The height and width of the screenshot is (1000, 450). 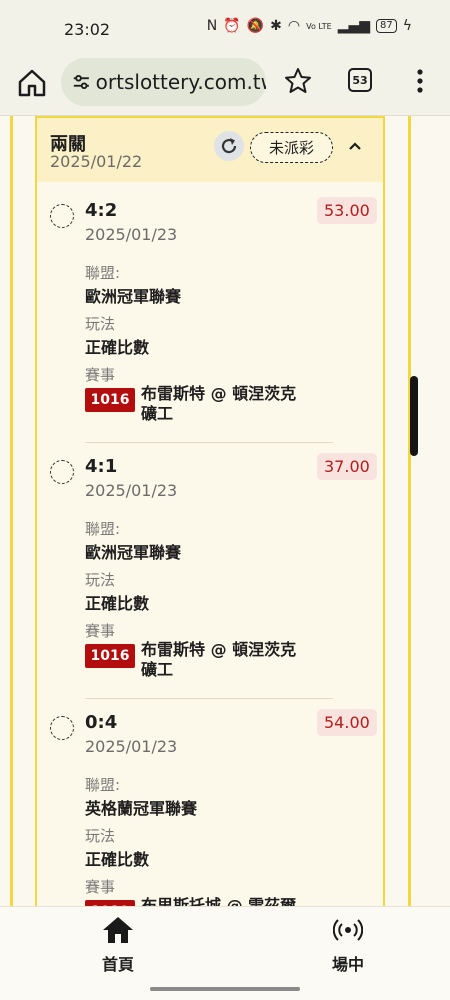 I want to click on bet-score: 4:2, so click(x=101, y=210).